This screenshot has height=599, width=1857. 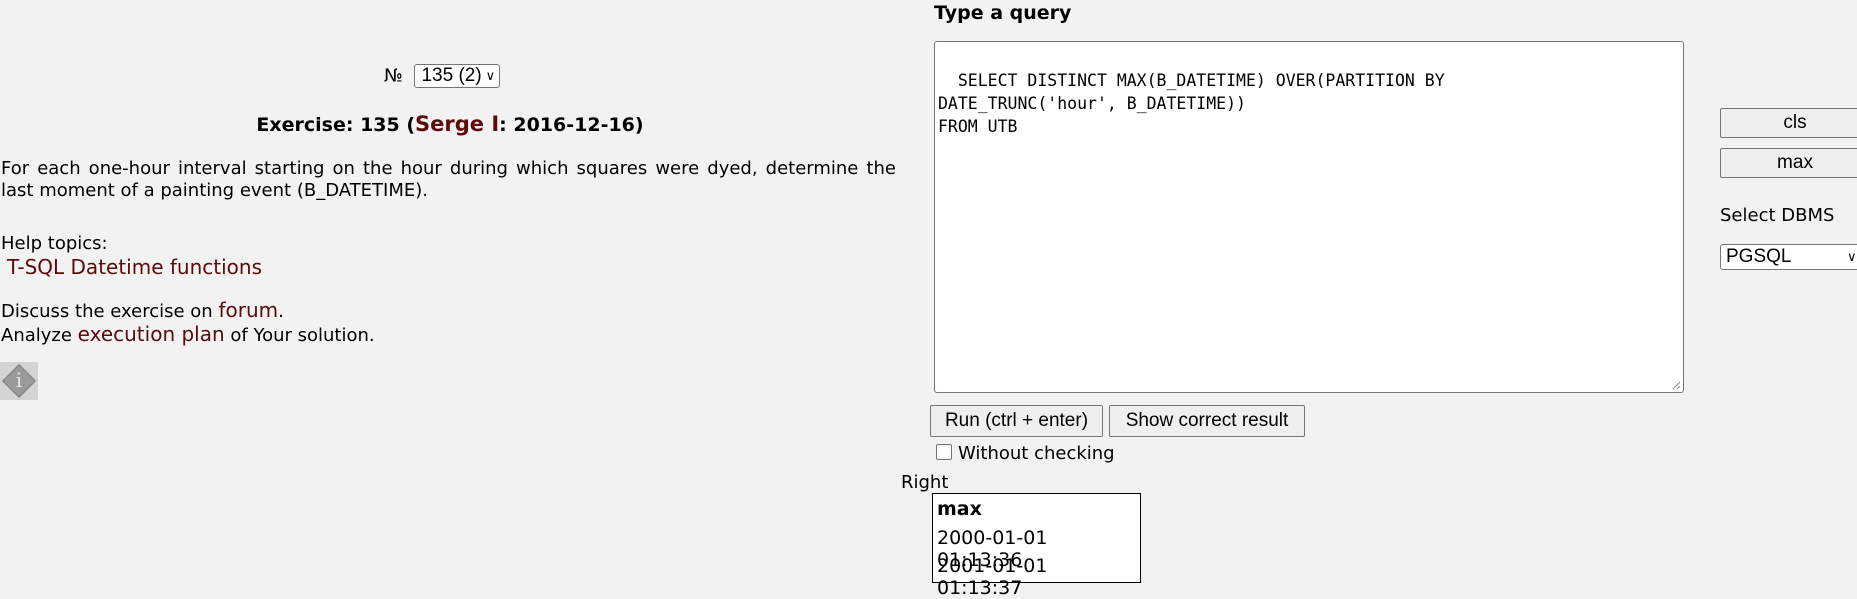 I want to click on help-topic-link: T-SQL Datetime functions, so click(x=134, y=267).